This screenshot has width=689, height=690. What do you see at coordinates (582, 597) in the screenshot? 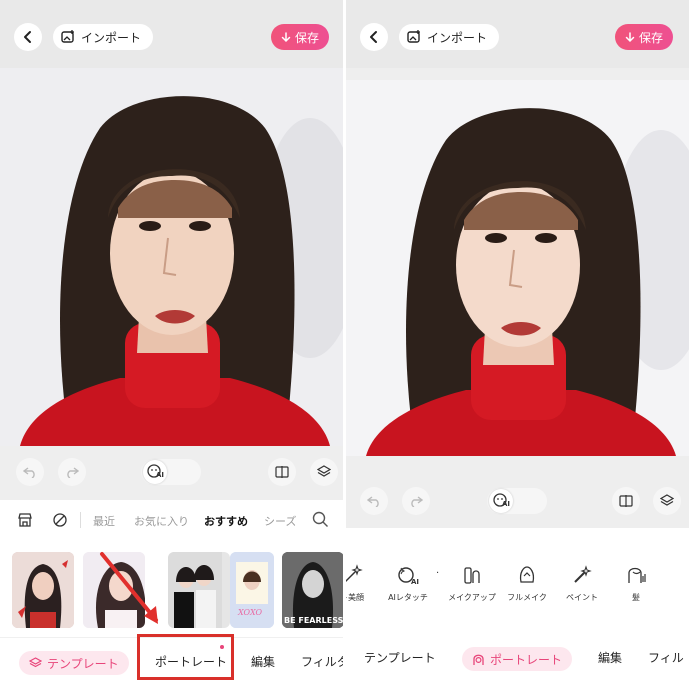
I see `tool-paint-label: ペイント` at bounding box center [582, 597].